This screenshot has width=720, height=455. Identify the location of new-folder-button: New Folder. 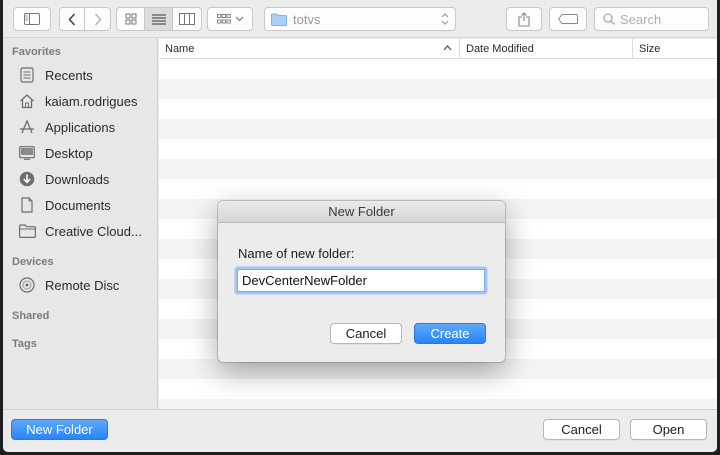
(59, 429).